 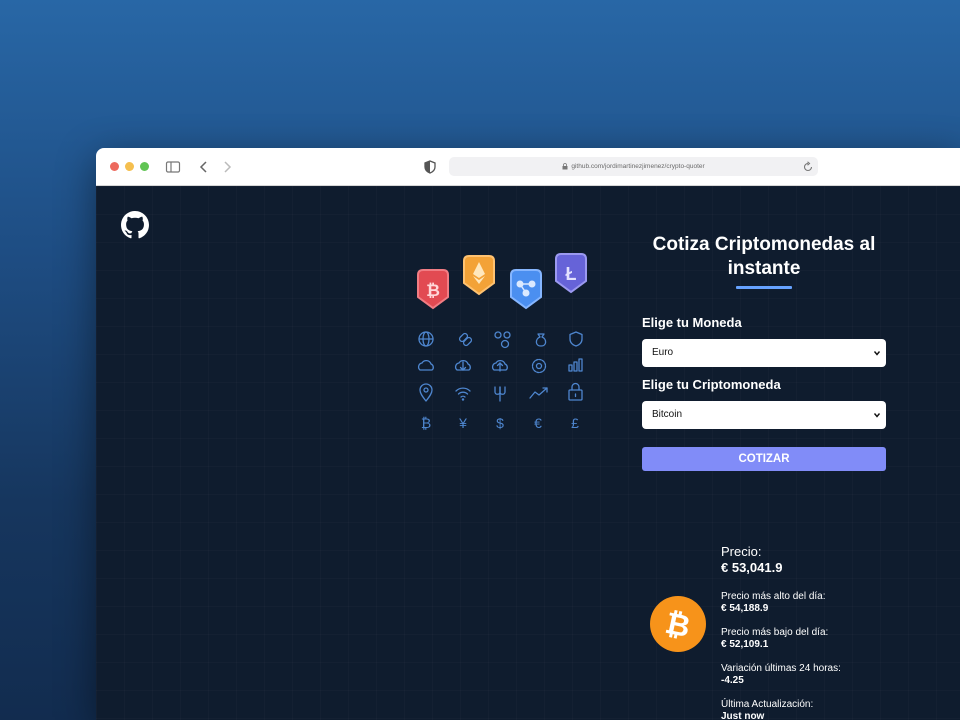 I want to click on price-label: Precio:, so click(x=741, y=551).